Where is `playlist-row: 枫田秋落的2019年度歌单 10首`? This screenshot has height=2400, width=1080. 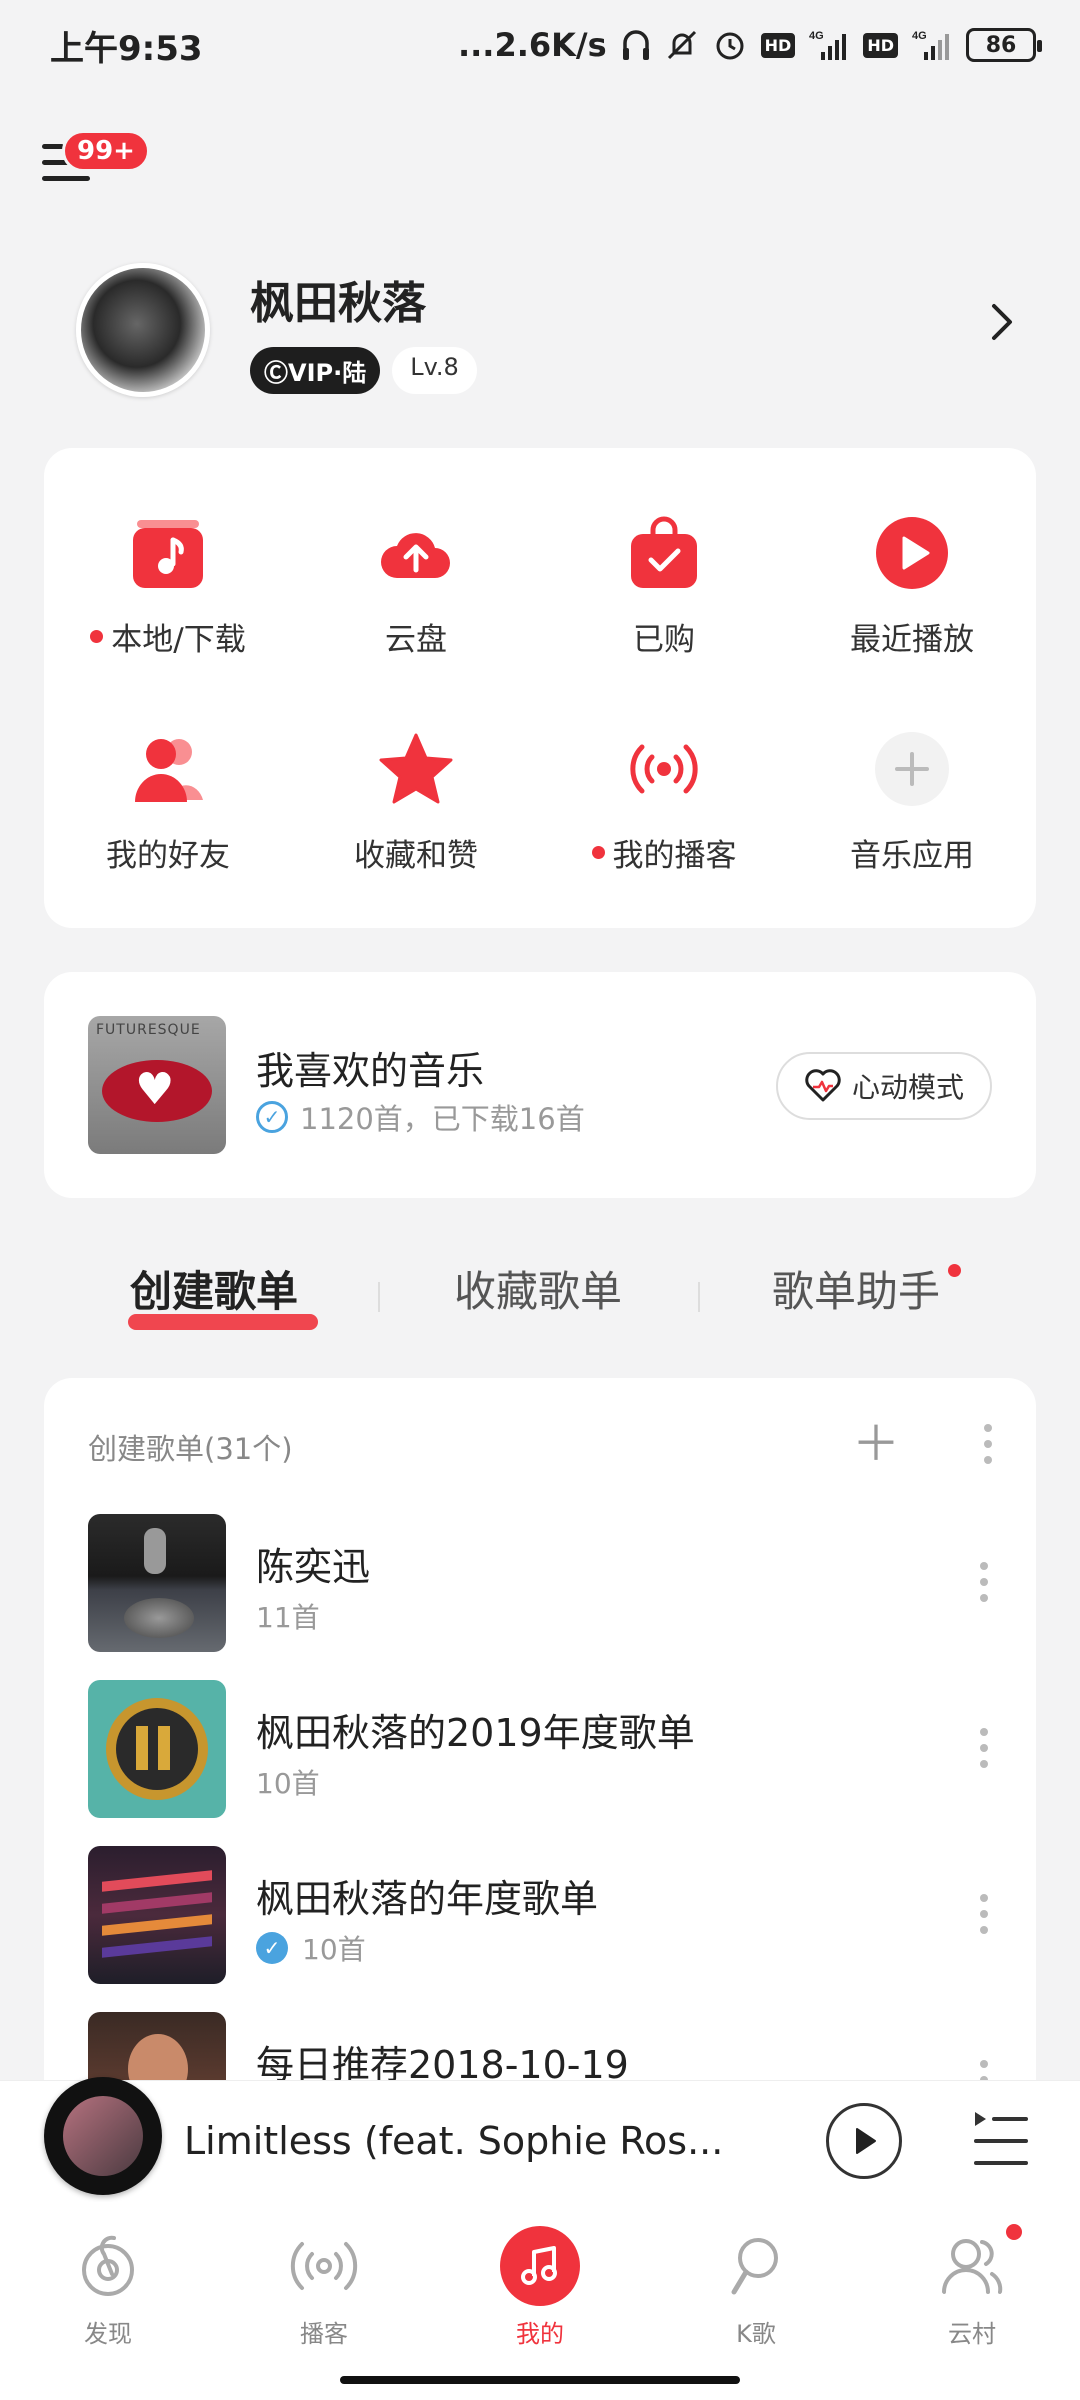 playlist-row: 枫田秋落的2019年度歌单 10首 is located at coordinates (540, 1750).